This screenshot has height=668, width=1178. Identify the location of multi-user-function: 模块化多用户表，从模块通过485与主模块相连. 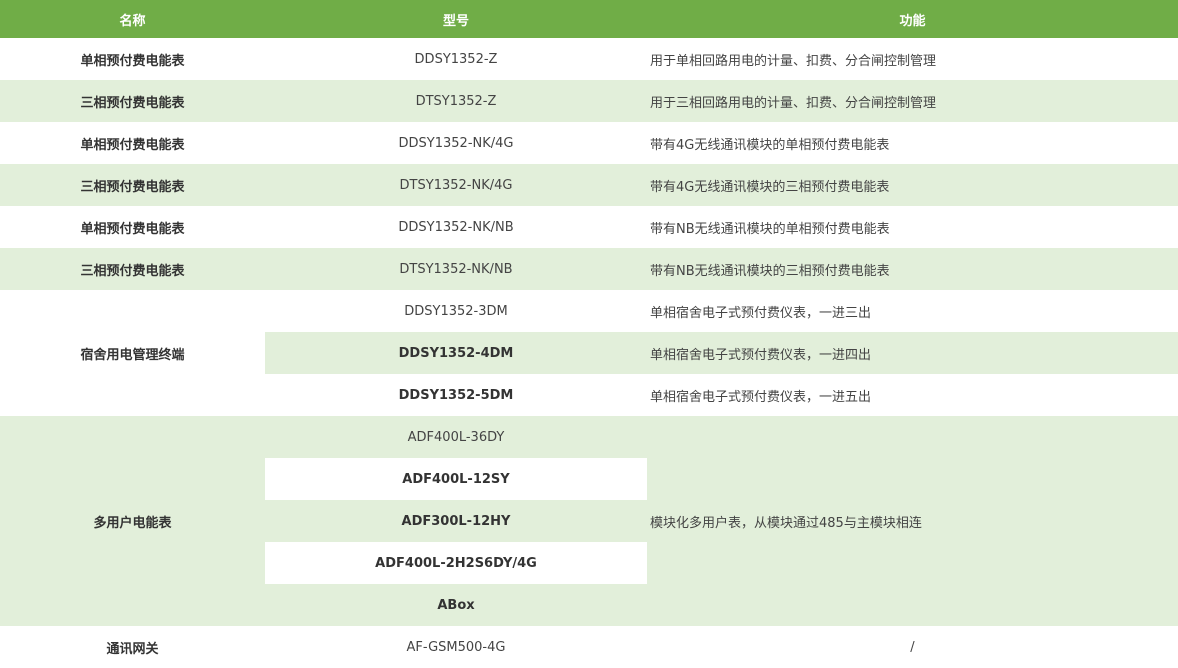
(912, 521).